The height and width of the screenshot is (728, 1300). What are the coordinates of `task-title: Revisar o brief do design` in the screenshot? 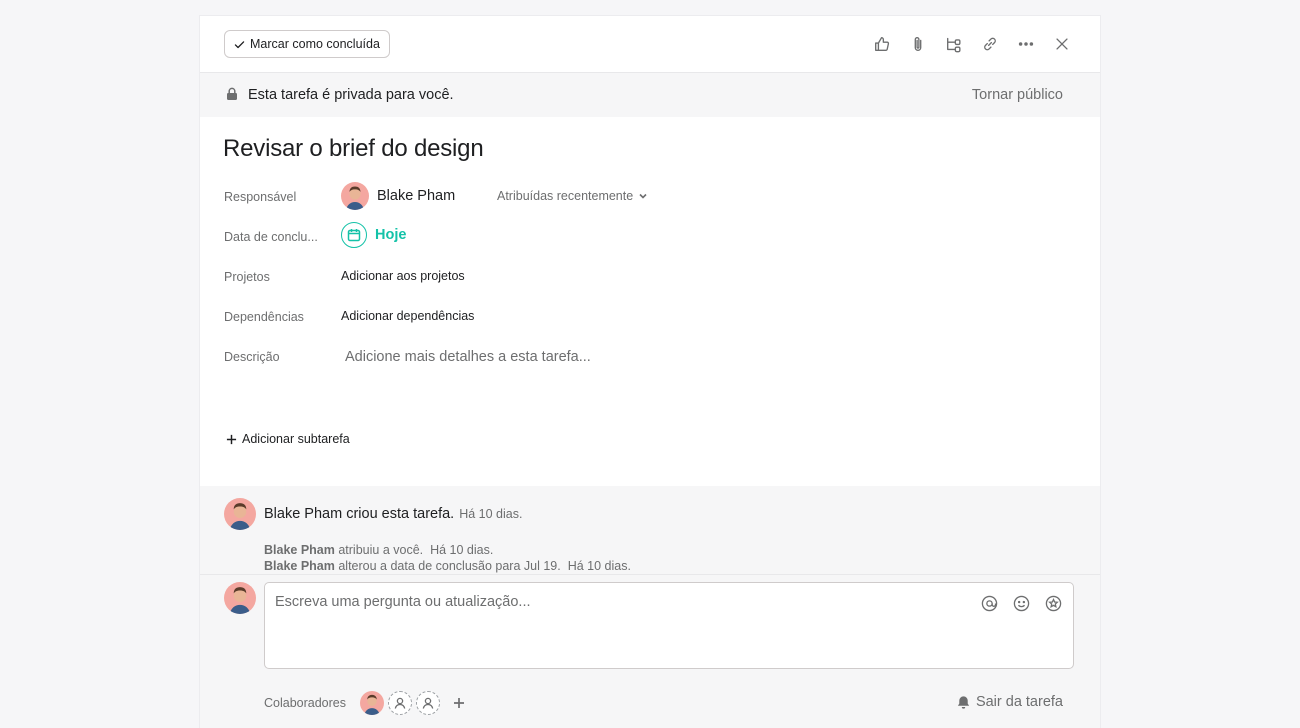 It's located at (353, 149).